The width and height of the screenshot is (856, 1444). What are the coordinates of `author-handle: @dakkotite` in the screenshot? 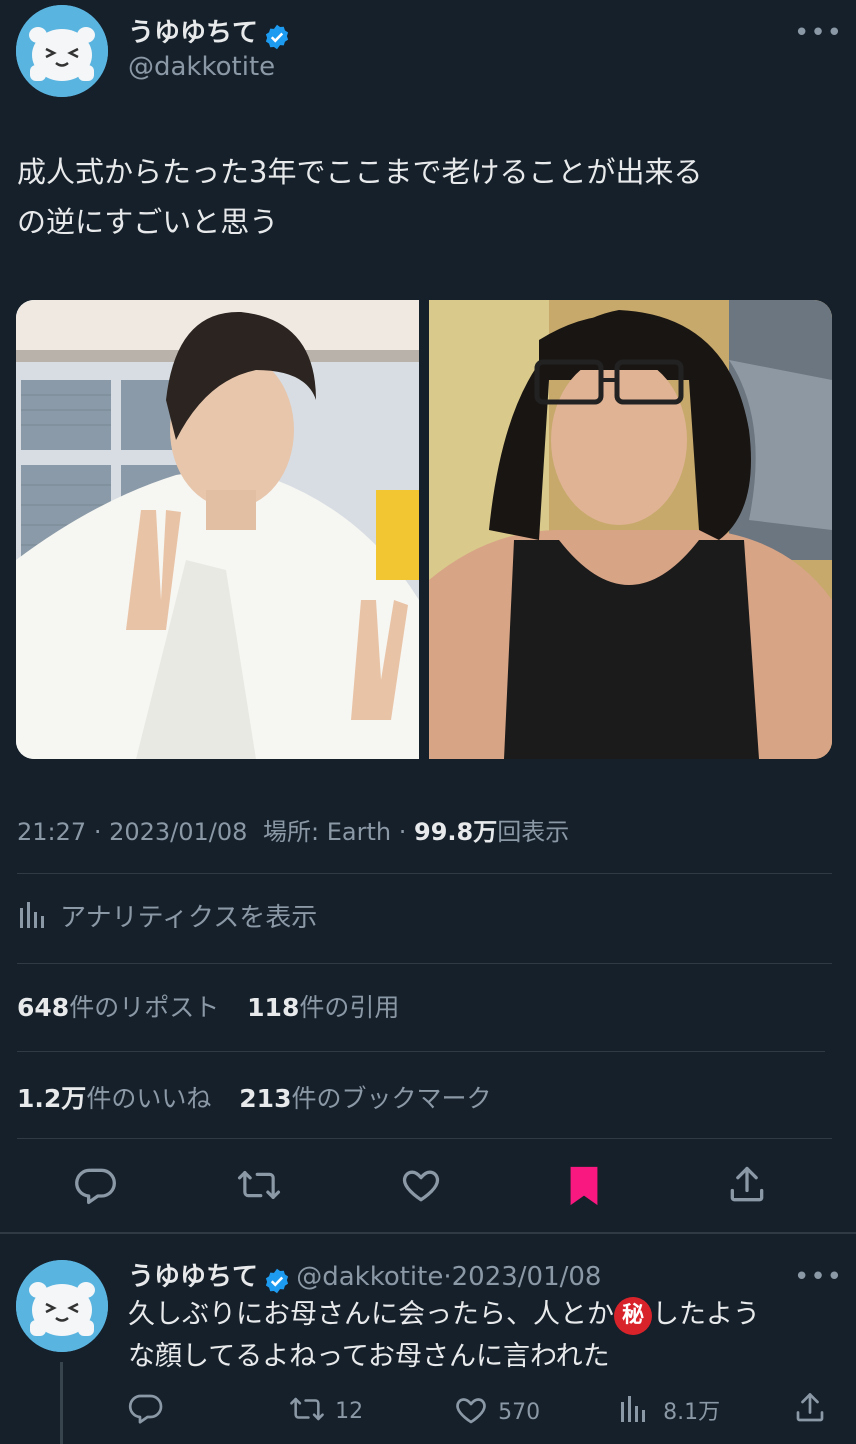 It's located at (201, 67).